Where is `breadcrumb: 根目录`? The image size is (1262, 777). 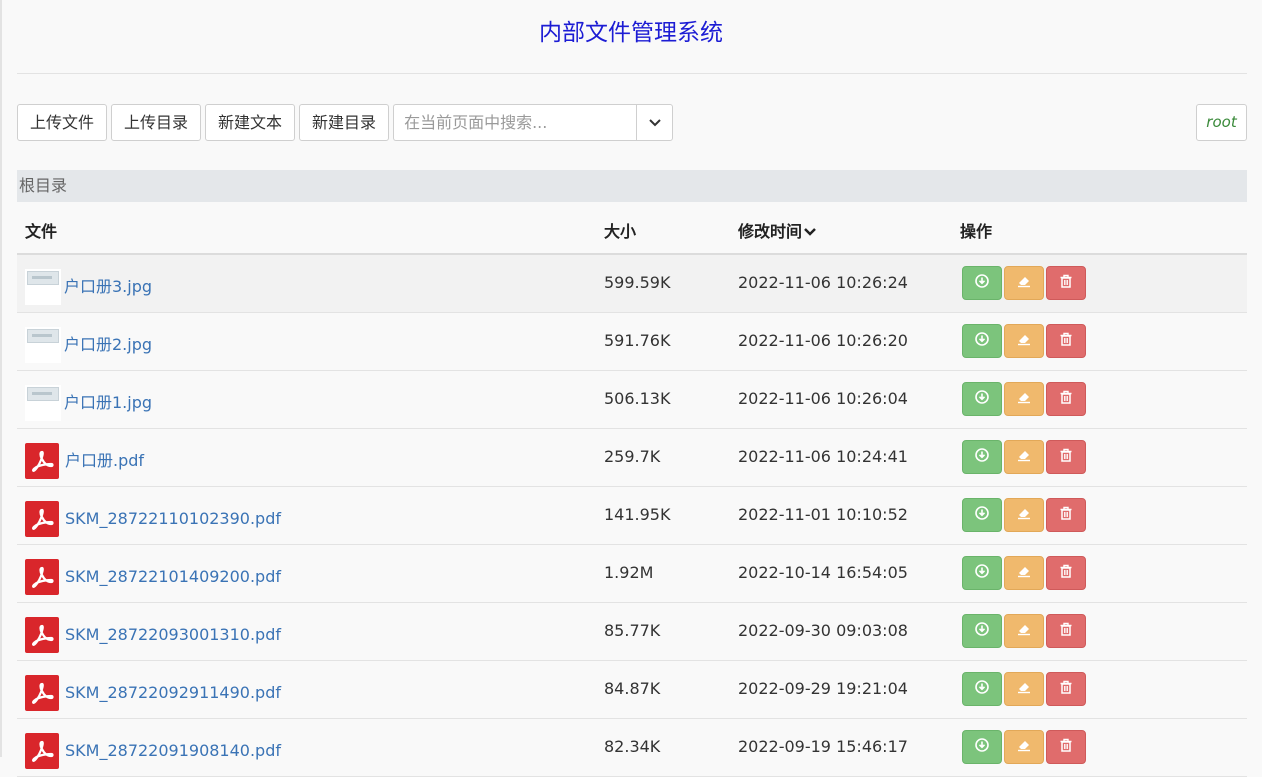 breadcrumb: 根目录 is located at coordinates (632, 186).